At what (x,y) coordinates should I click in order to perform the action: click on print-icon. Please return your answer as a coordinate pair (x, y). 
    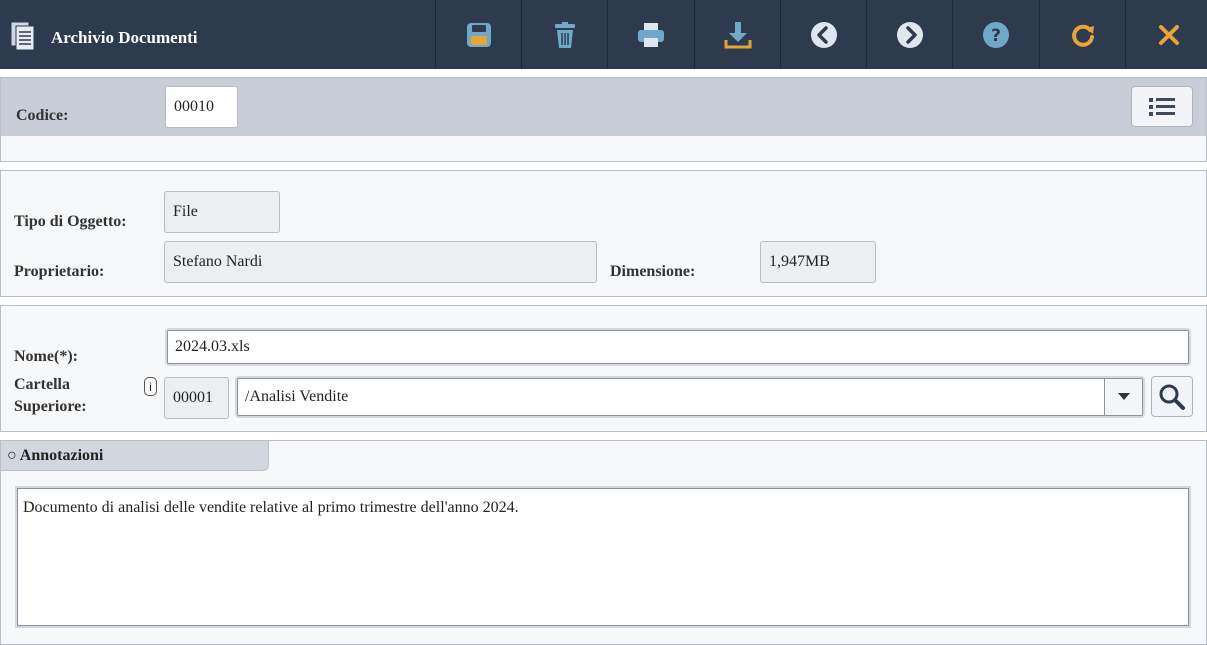
    Looking at the image, I should click on (650, 34).